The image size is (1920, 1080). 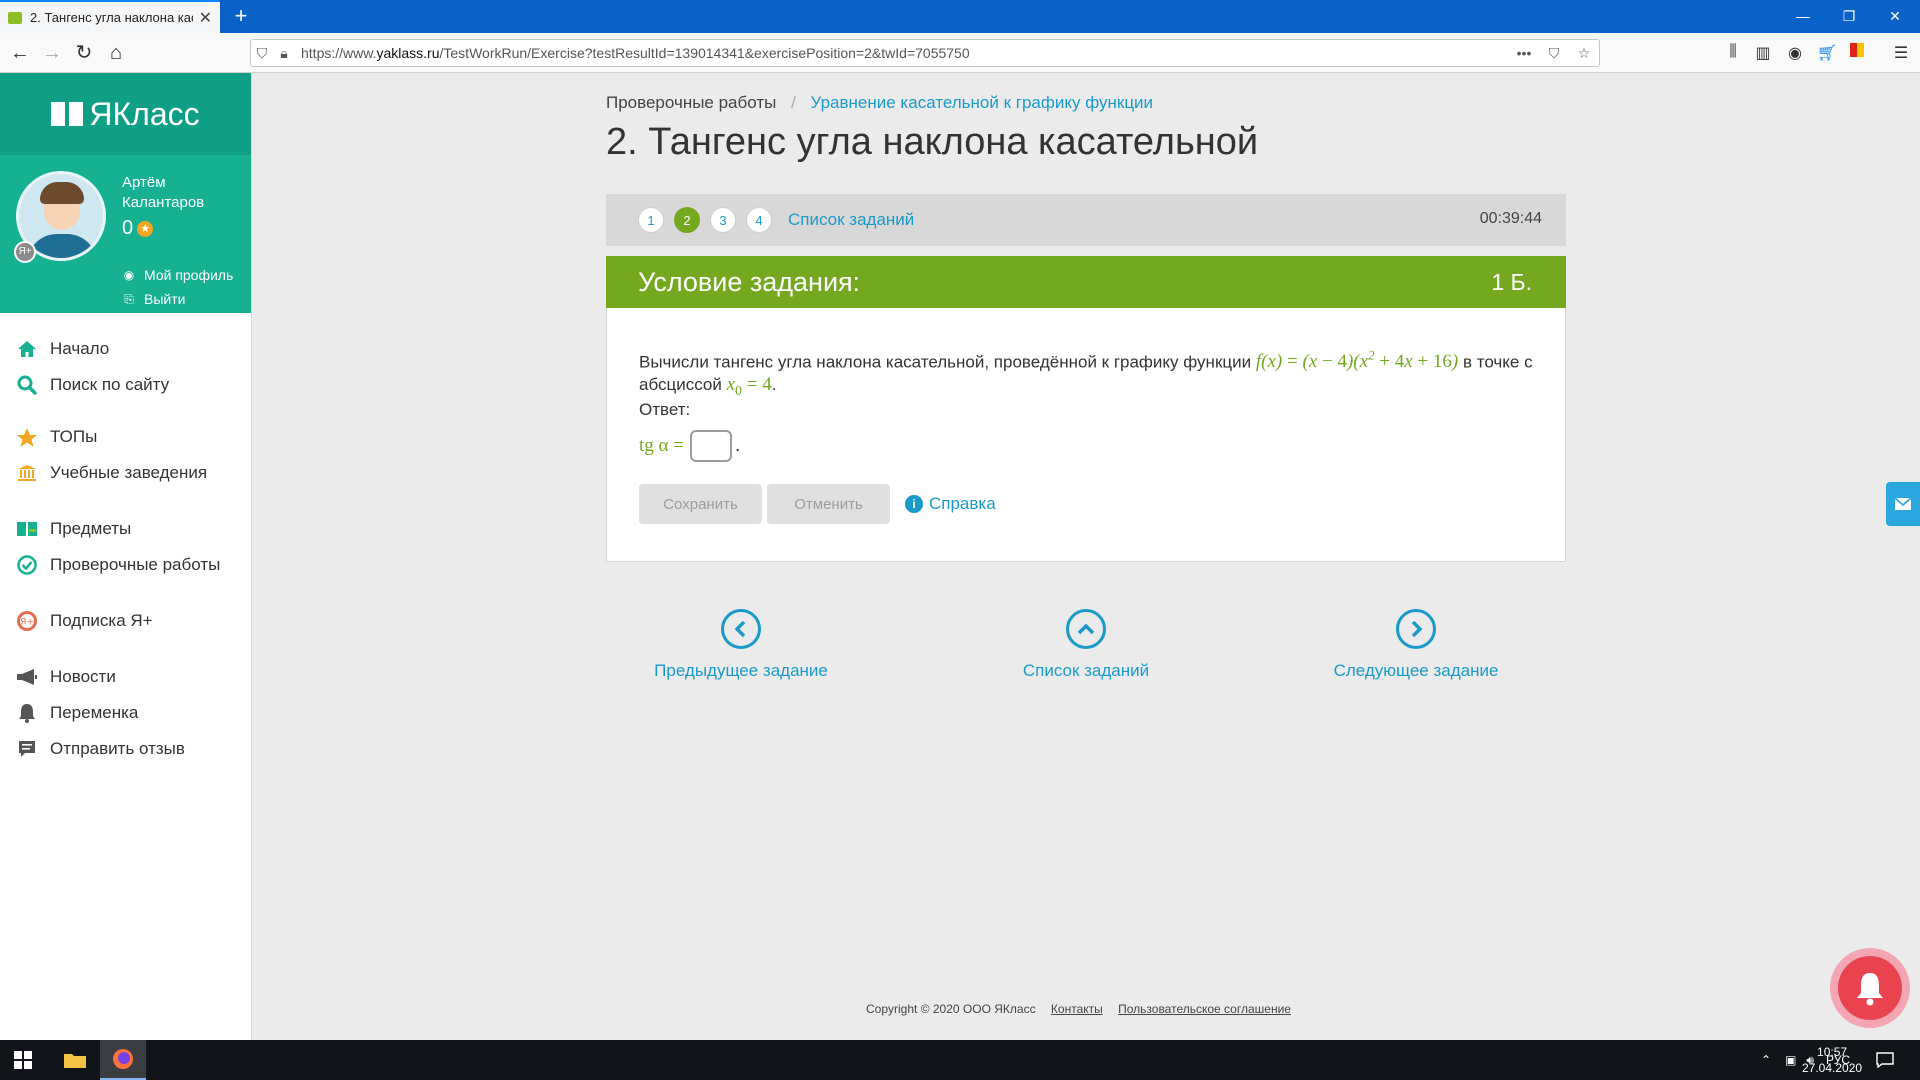 What do you see at coordinates (62, 246) in the screenshot?
I see `avatar-body` at bounding box center [62, 246].